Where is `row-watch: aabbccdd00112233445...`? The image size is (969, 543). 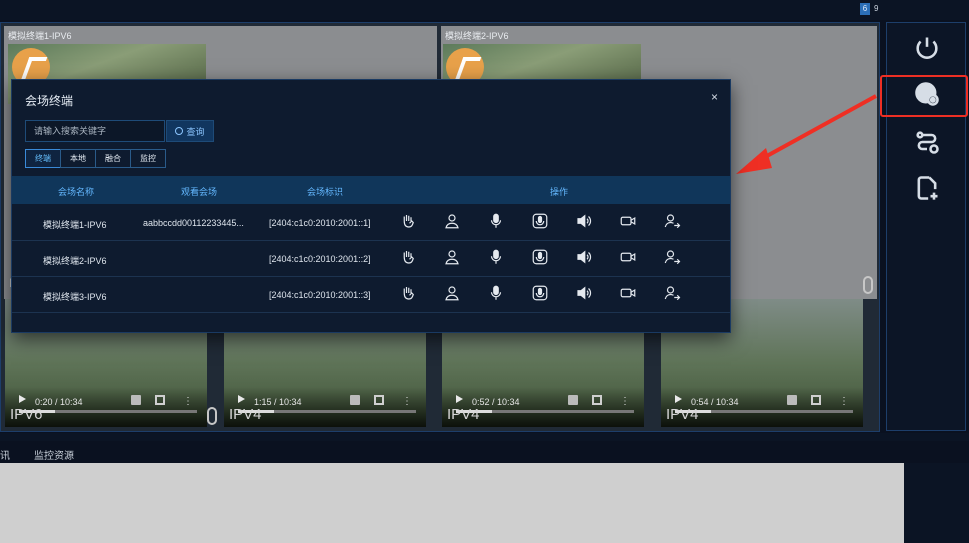
row-watch: aabbccdd00112233445... is located at coordinates (193, 223).